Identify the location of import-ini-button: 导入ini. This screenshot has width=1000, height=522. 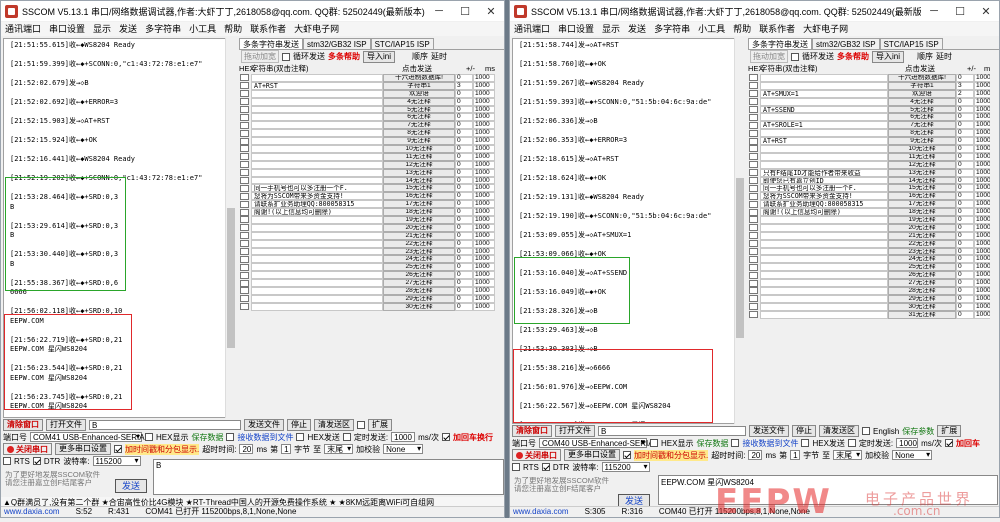
(379, 56).